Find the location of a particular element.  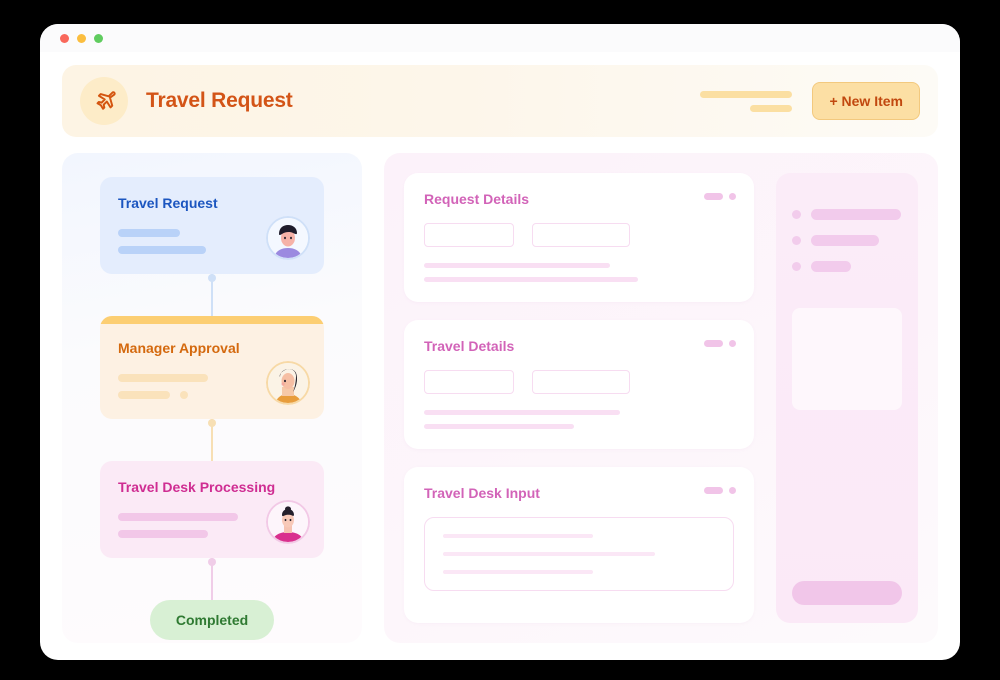

step-title: Manager Approval is located at coordinates (179, 348).